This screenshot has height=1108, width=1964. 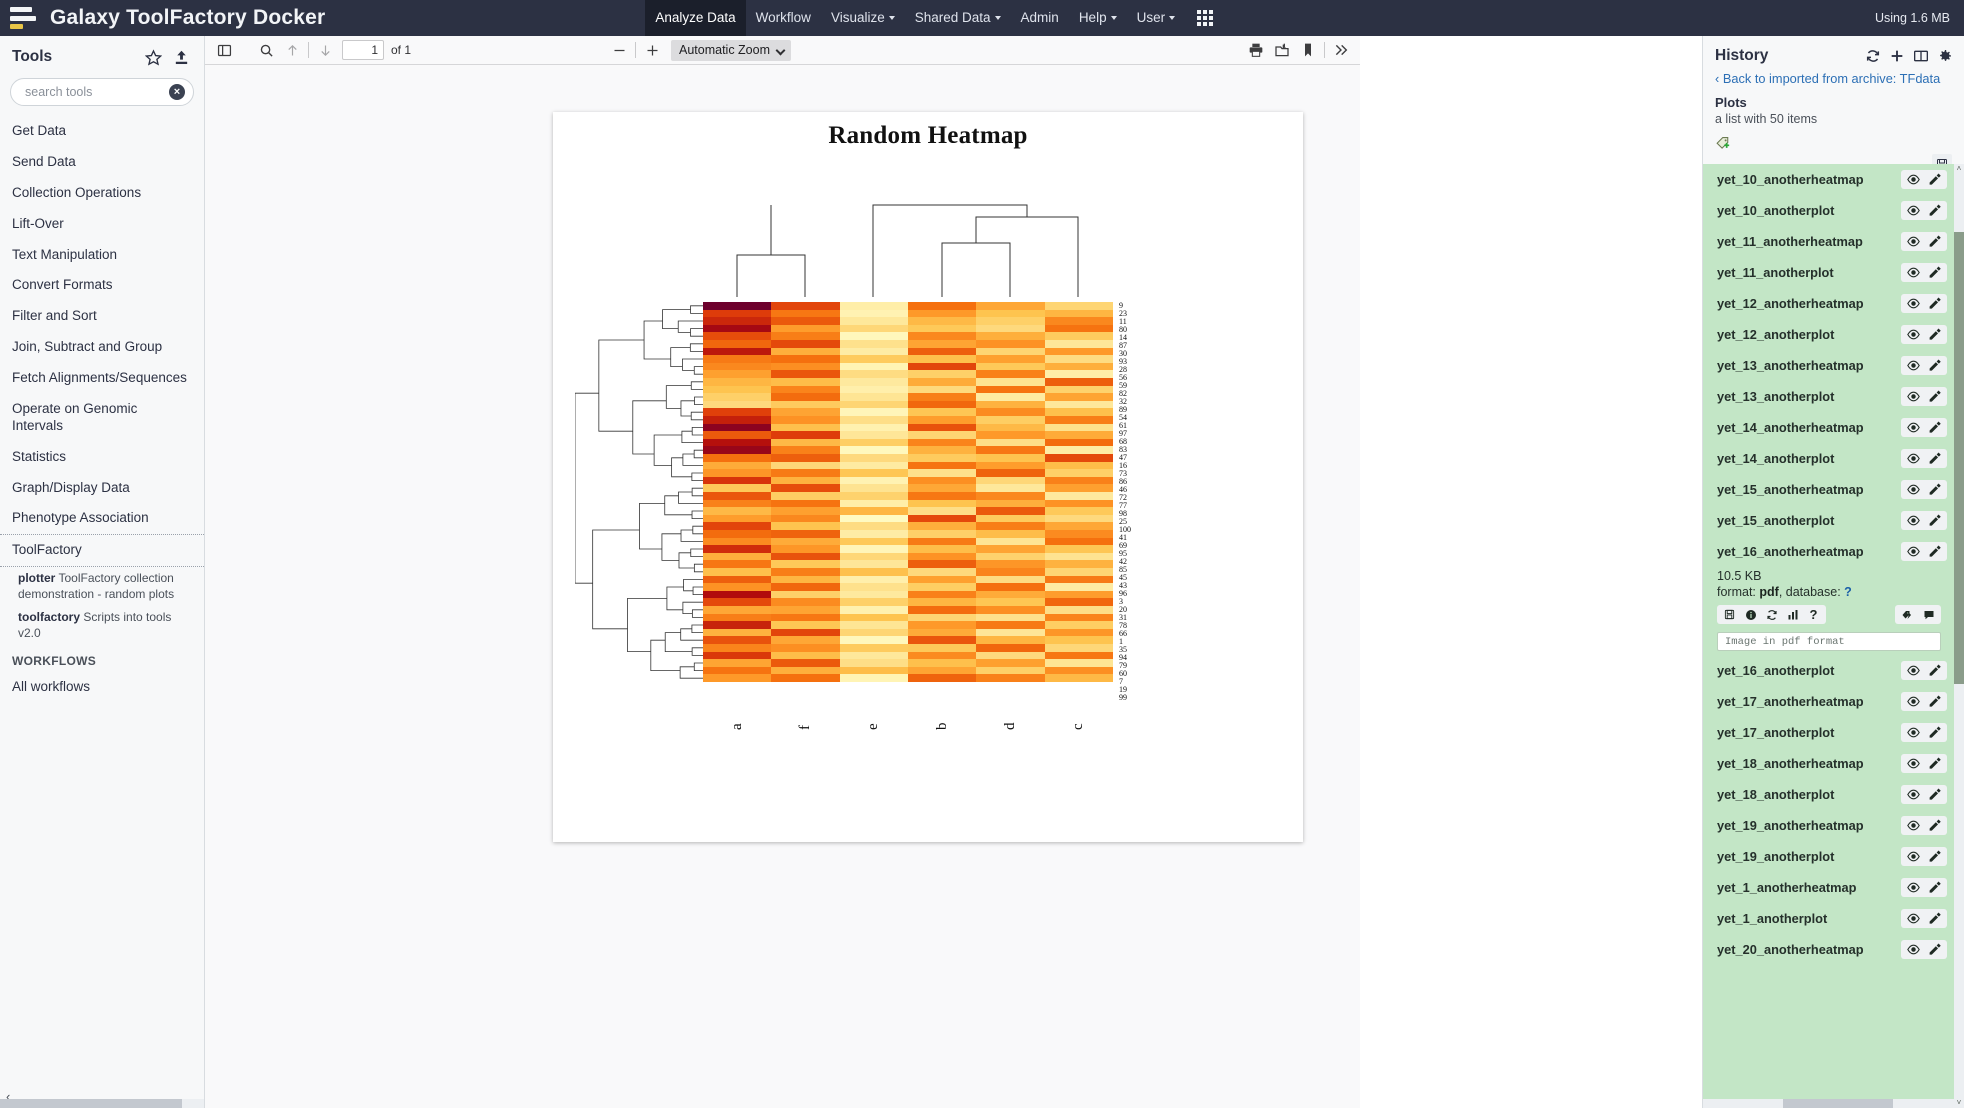 What do you see at coordinates (1848, 592) in the screenshot?
I see `database-value: ?` at bounding box center [1848, 592].